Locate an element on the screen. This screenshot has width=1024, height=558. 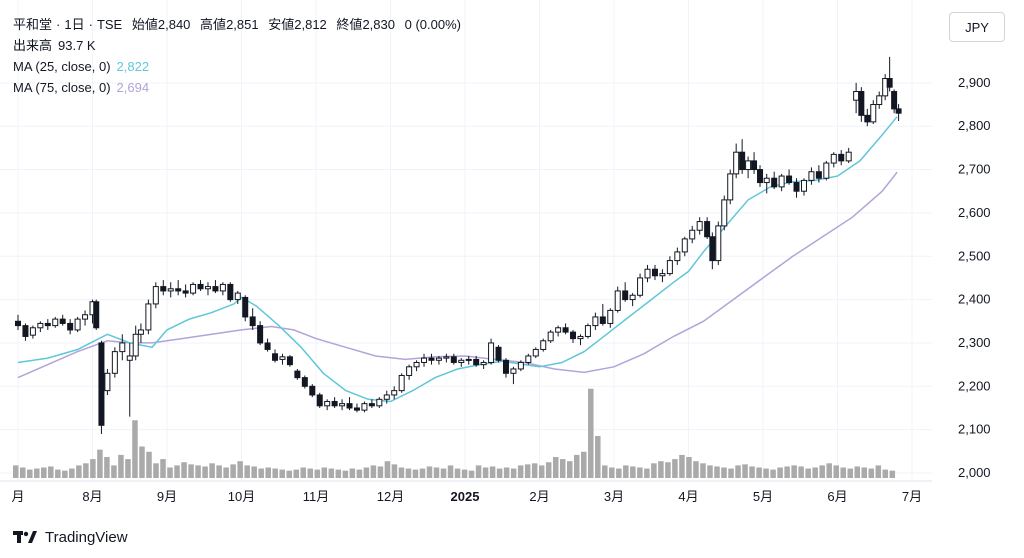
x-tick-label: 3月 is located at coordinates (614, 496).